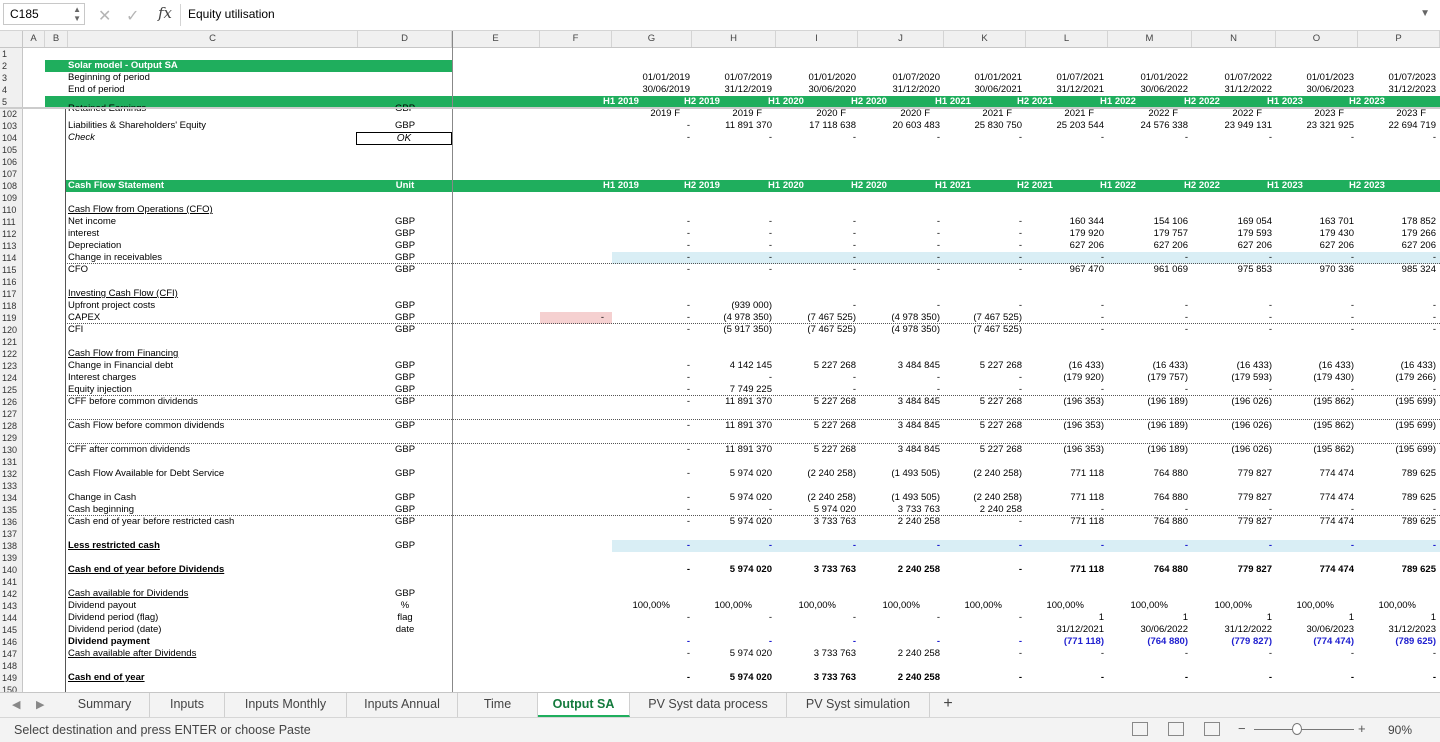 This screenshot has width=1440, height=742. I want to click on sheet-tab-inputs-monthly: Inputs Monthly, so click(286, 705).